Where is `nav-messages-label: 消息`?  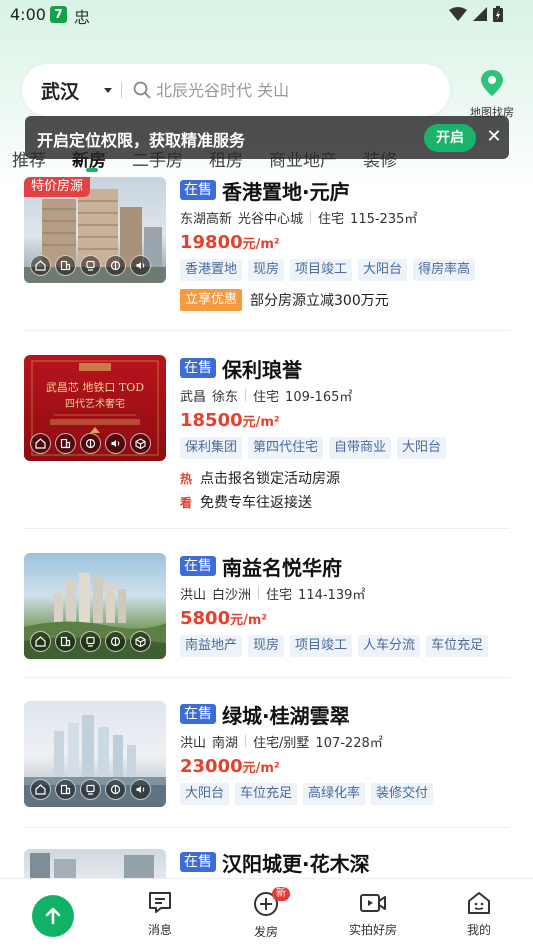
nav-messages-label: 消息 is located at coordinates (159, 930).